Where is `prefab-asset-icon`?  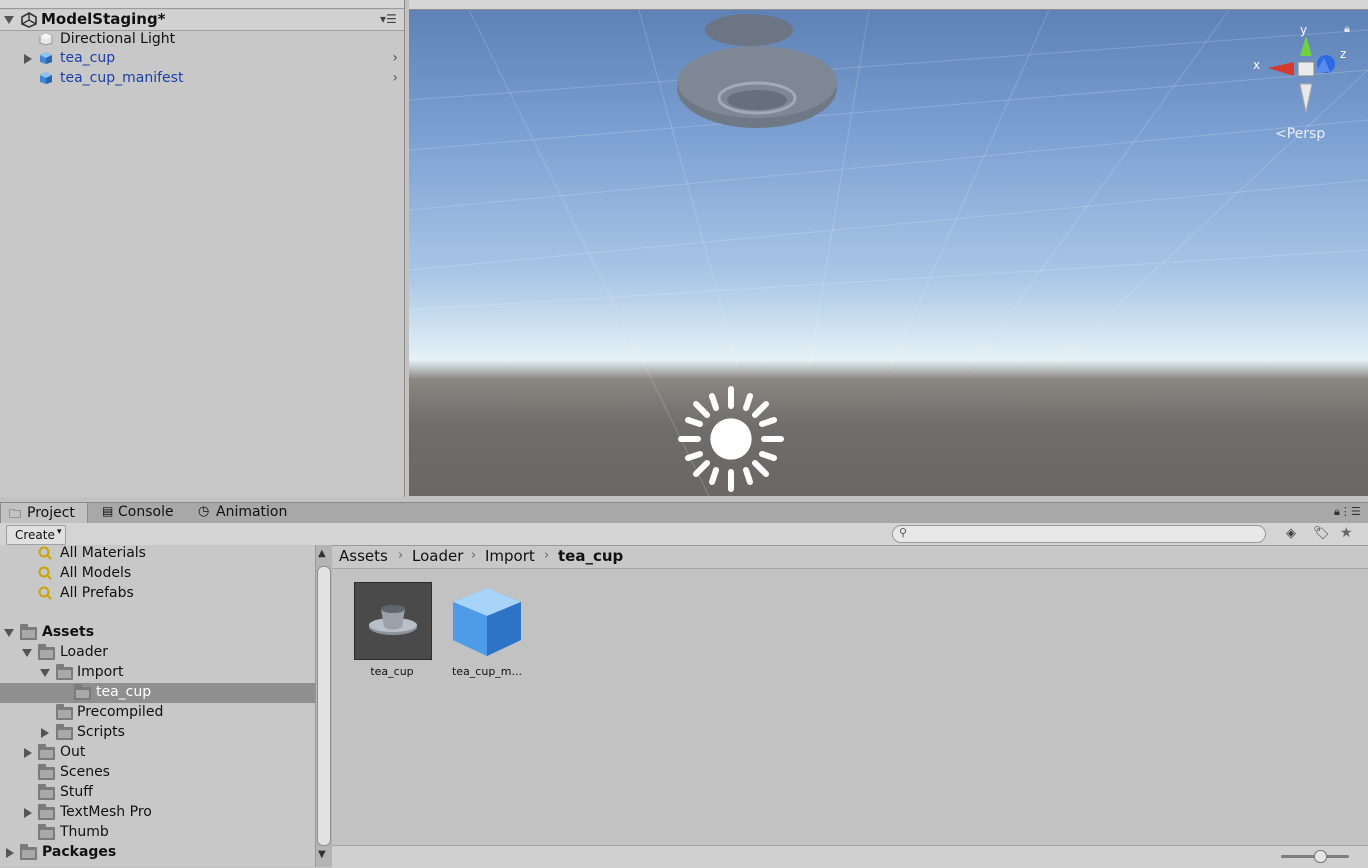
prefab-asset-icon is located at coordinates (487, 622).